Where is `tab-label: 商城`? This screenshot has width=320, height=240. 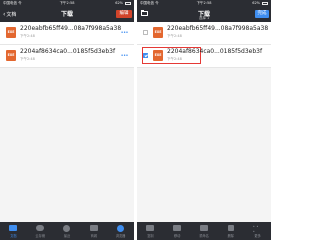 tab-label: 商城 is located at coordinates (93, 236).